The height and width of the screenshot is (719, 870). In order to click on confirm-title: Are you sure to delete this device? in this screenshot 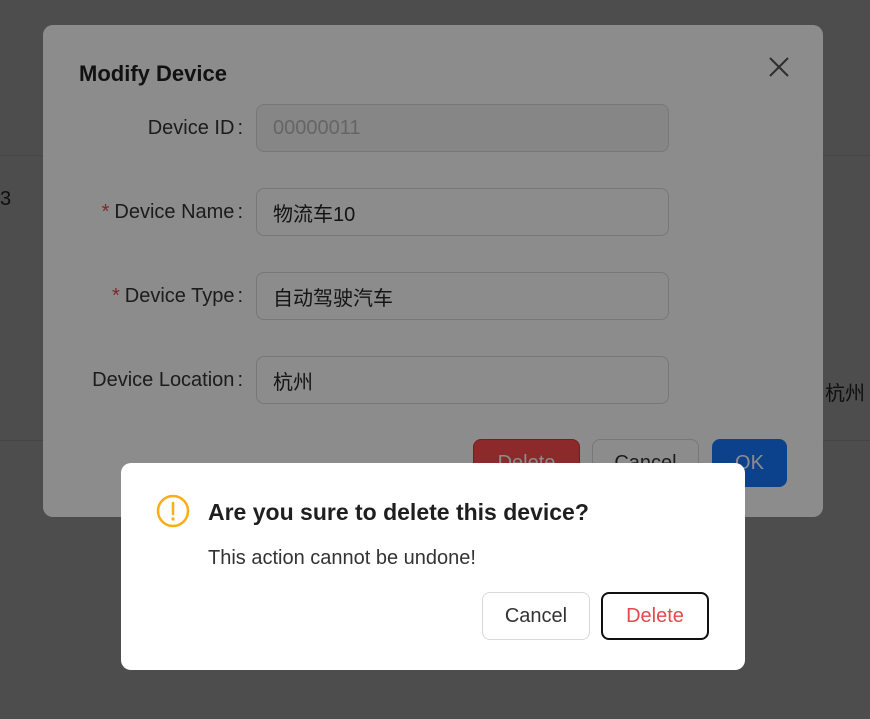, I will do `click(398, 512)`.